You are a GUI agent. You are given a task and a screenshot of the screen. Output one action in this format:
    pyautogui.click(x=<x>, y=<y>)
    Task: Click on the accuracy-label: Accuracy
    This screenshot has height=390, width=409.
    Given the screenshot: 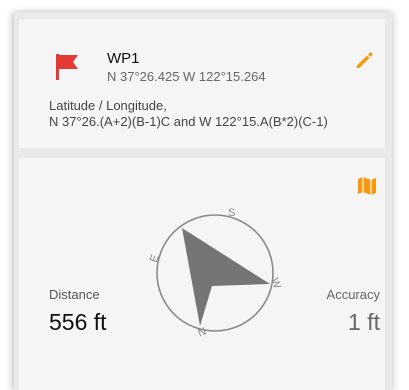 What is the action you would take?
    pyautogui.click(x=353, y=294)
    